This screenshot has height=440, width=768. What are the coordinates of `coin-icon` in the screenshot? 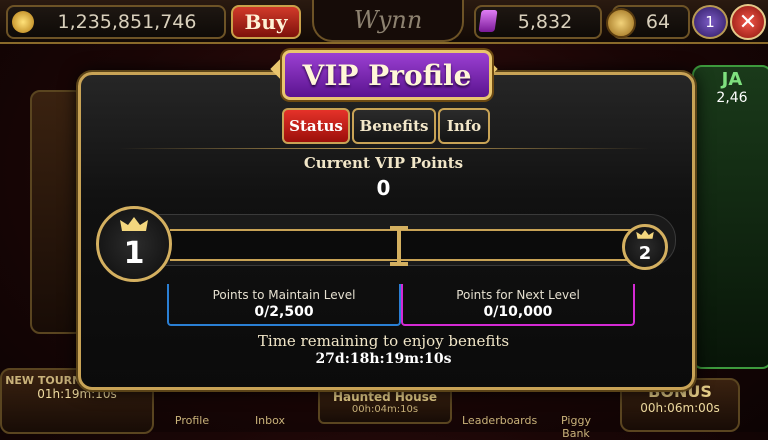 It's located at (23, 22).